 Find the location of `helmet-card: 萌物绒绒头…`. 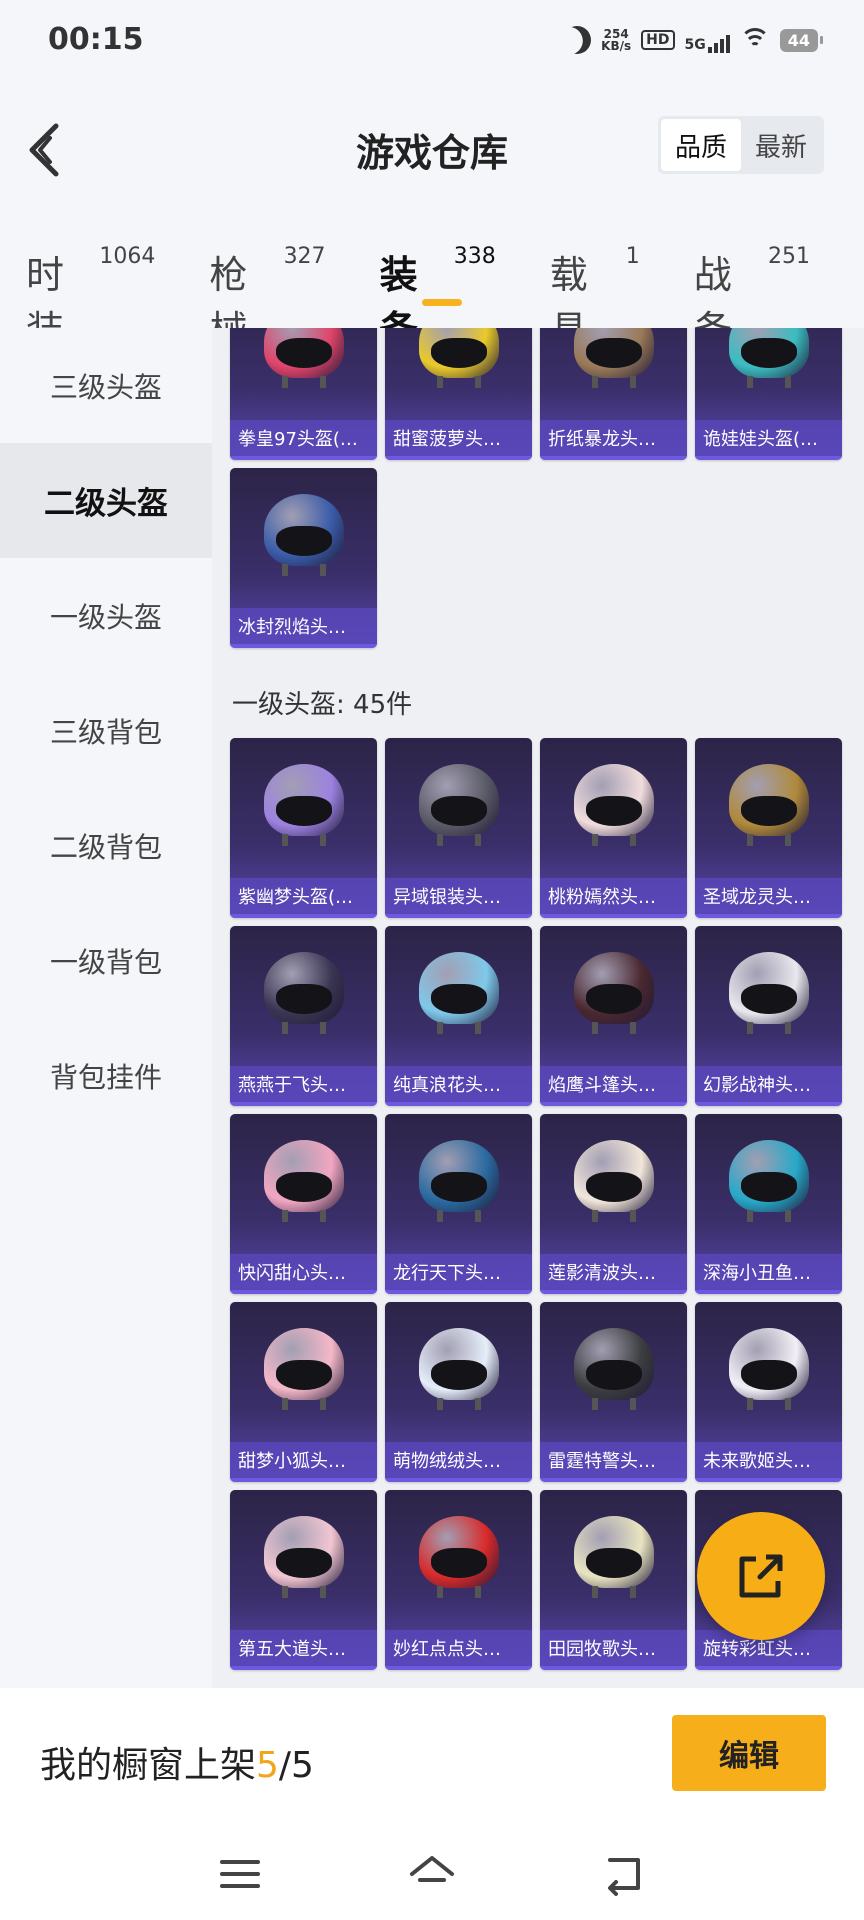

helmet-card: 萌物绒绒头… is located at coordinates (458, 1392).